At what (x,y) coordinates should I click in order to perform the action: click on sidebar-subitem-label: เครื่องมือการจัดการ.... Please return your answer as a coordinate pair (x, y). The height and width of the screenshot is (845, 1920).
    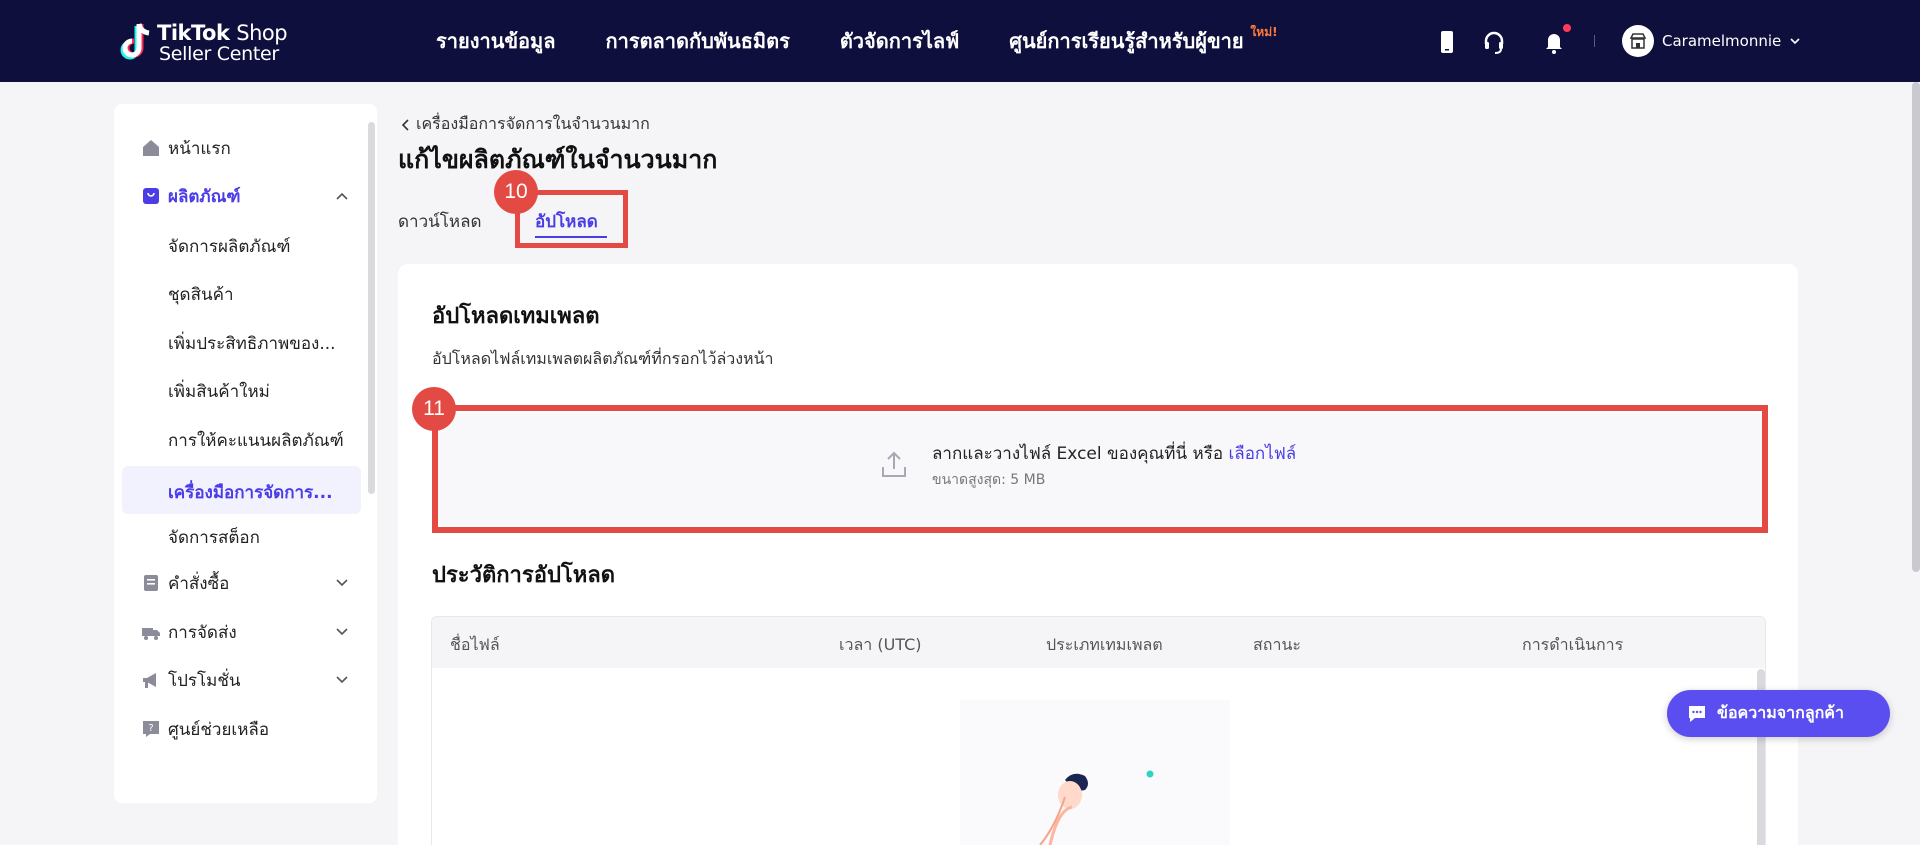
    Looking at the image, I should click on (250, 493).